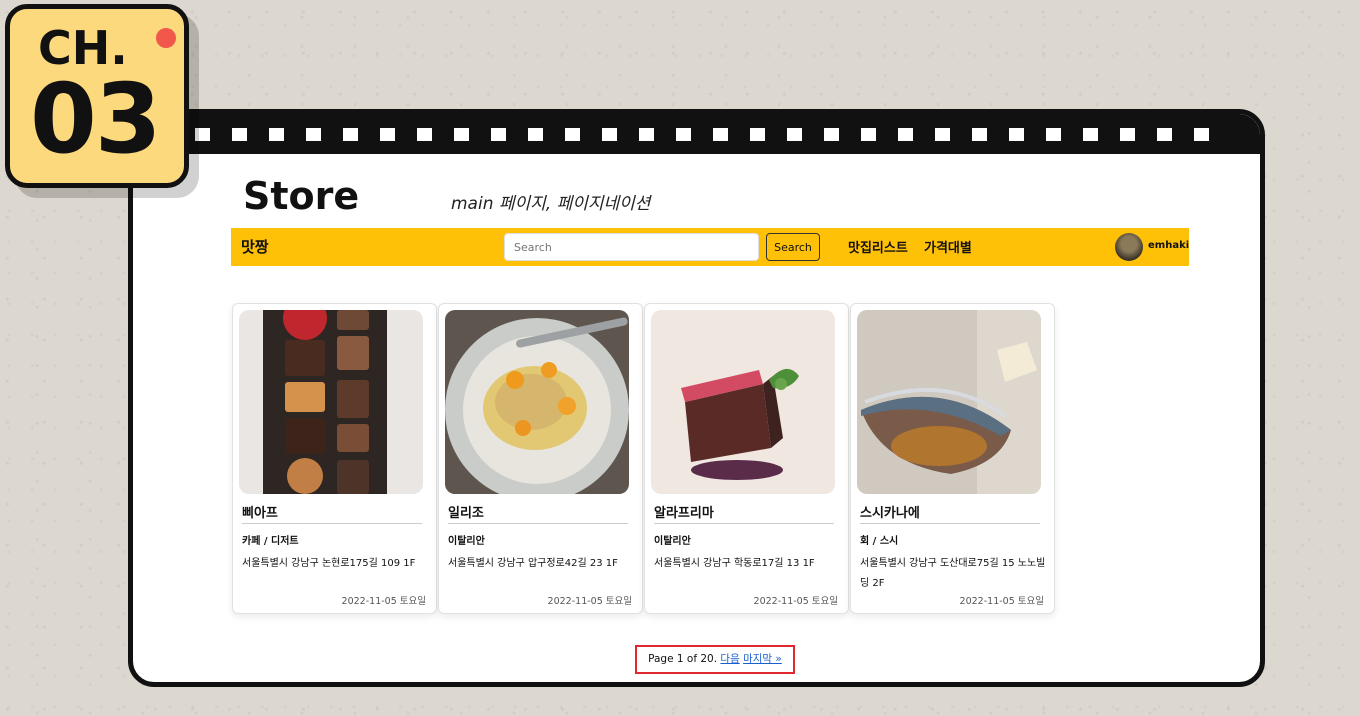 This screenshot has height=716, width=1360. I want to click on store-name: 삐아프, so click(260, 511).